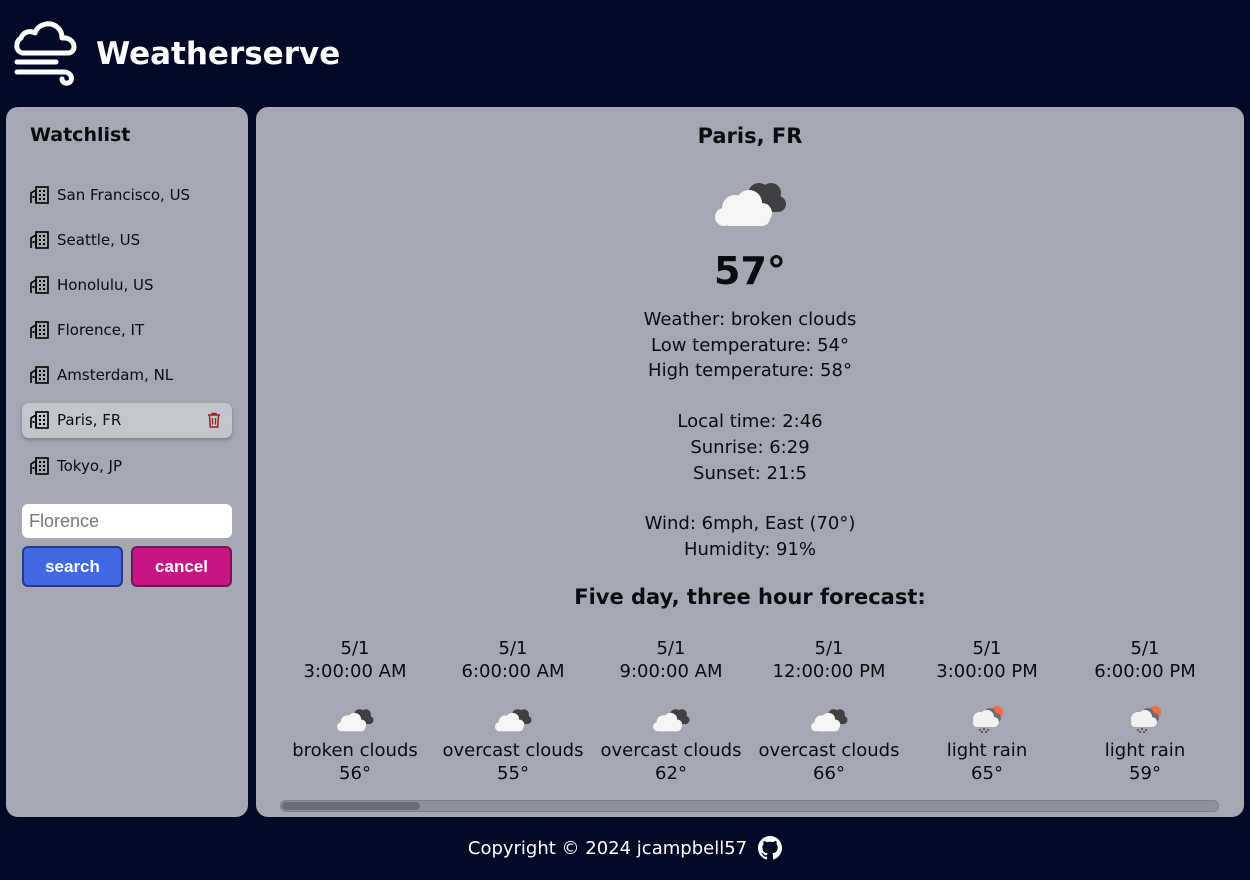 The width and height of the screenshot is (1250, 880). I want to click on city-search-input, so click(127, 521).